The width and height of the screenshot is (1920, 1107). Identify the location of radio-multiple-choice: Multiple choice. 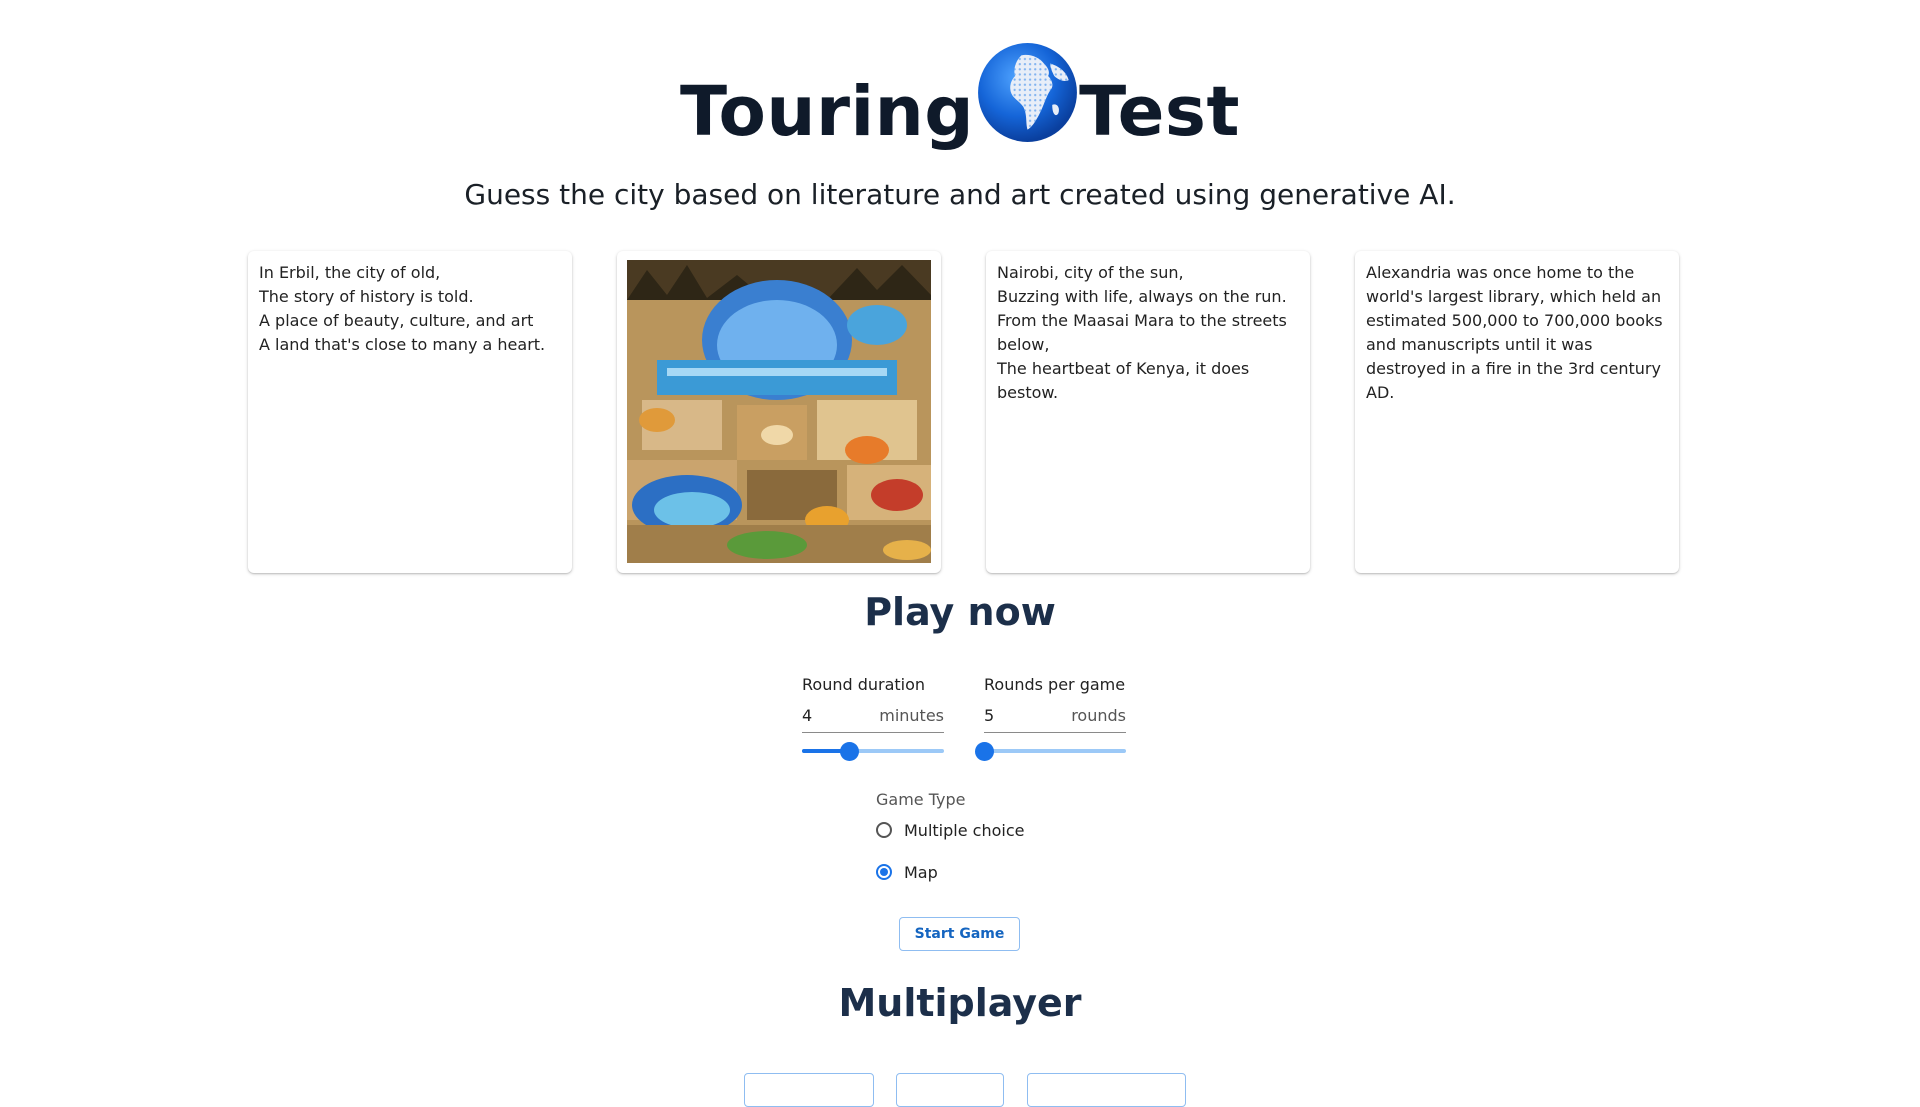
(950, 830).